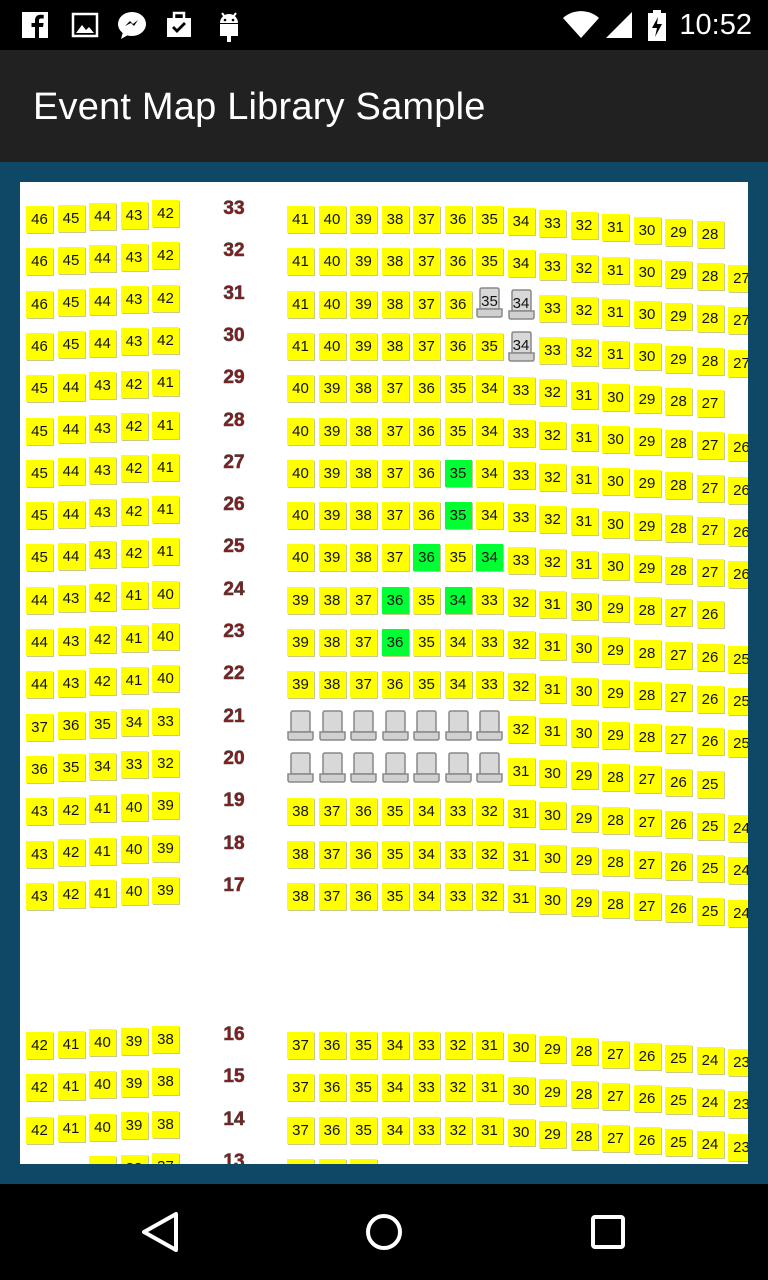 This screenshot has height=1280, width=768. I want to click on seat: 44, so click(39, 685).